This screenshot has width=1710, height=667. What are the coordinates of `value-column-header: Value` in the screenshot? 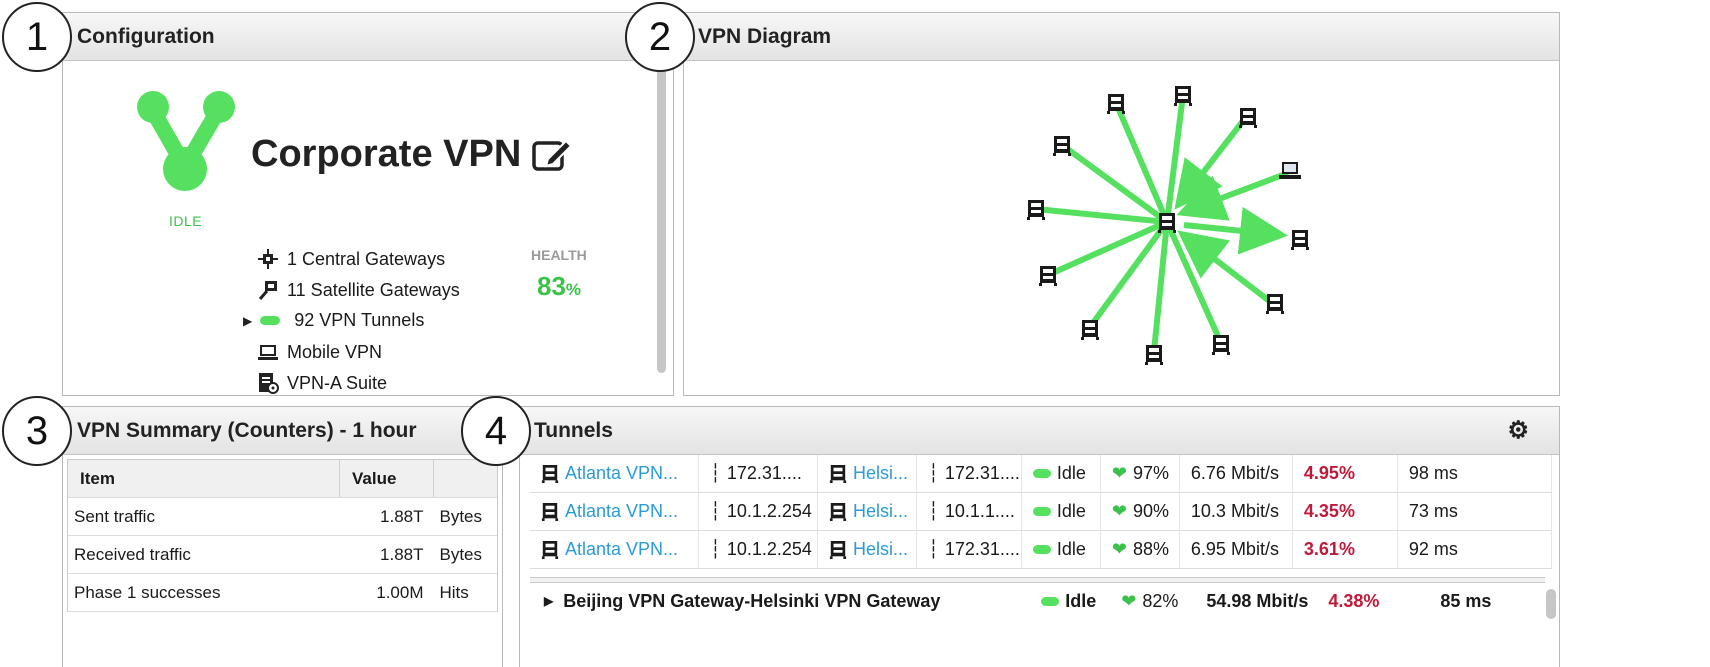 It's located at (386, 479).